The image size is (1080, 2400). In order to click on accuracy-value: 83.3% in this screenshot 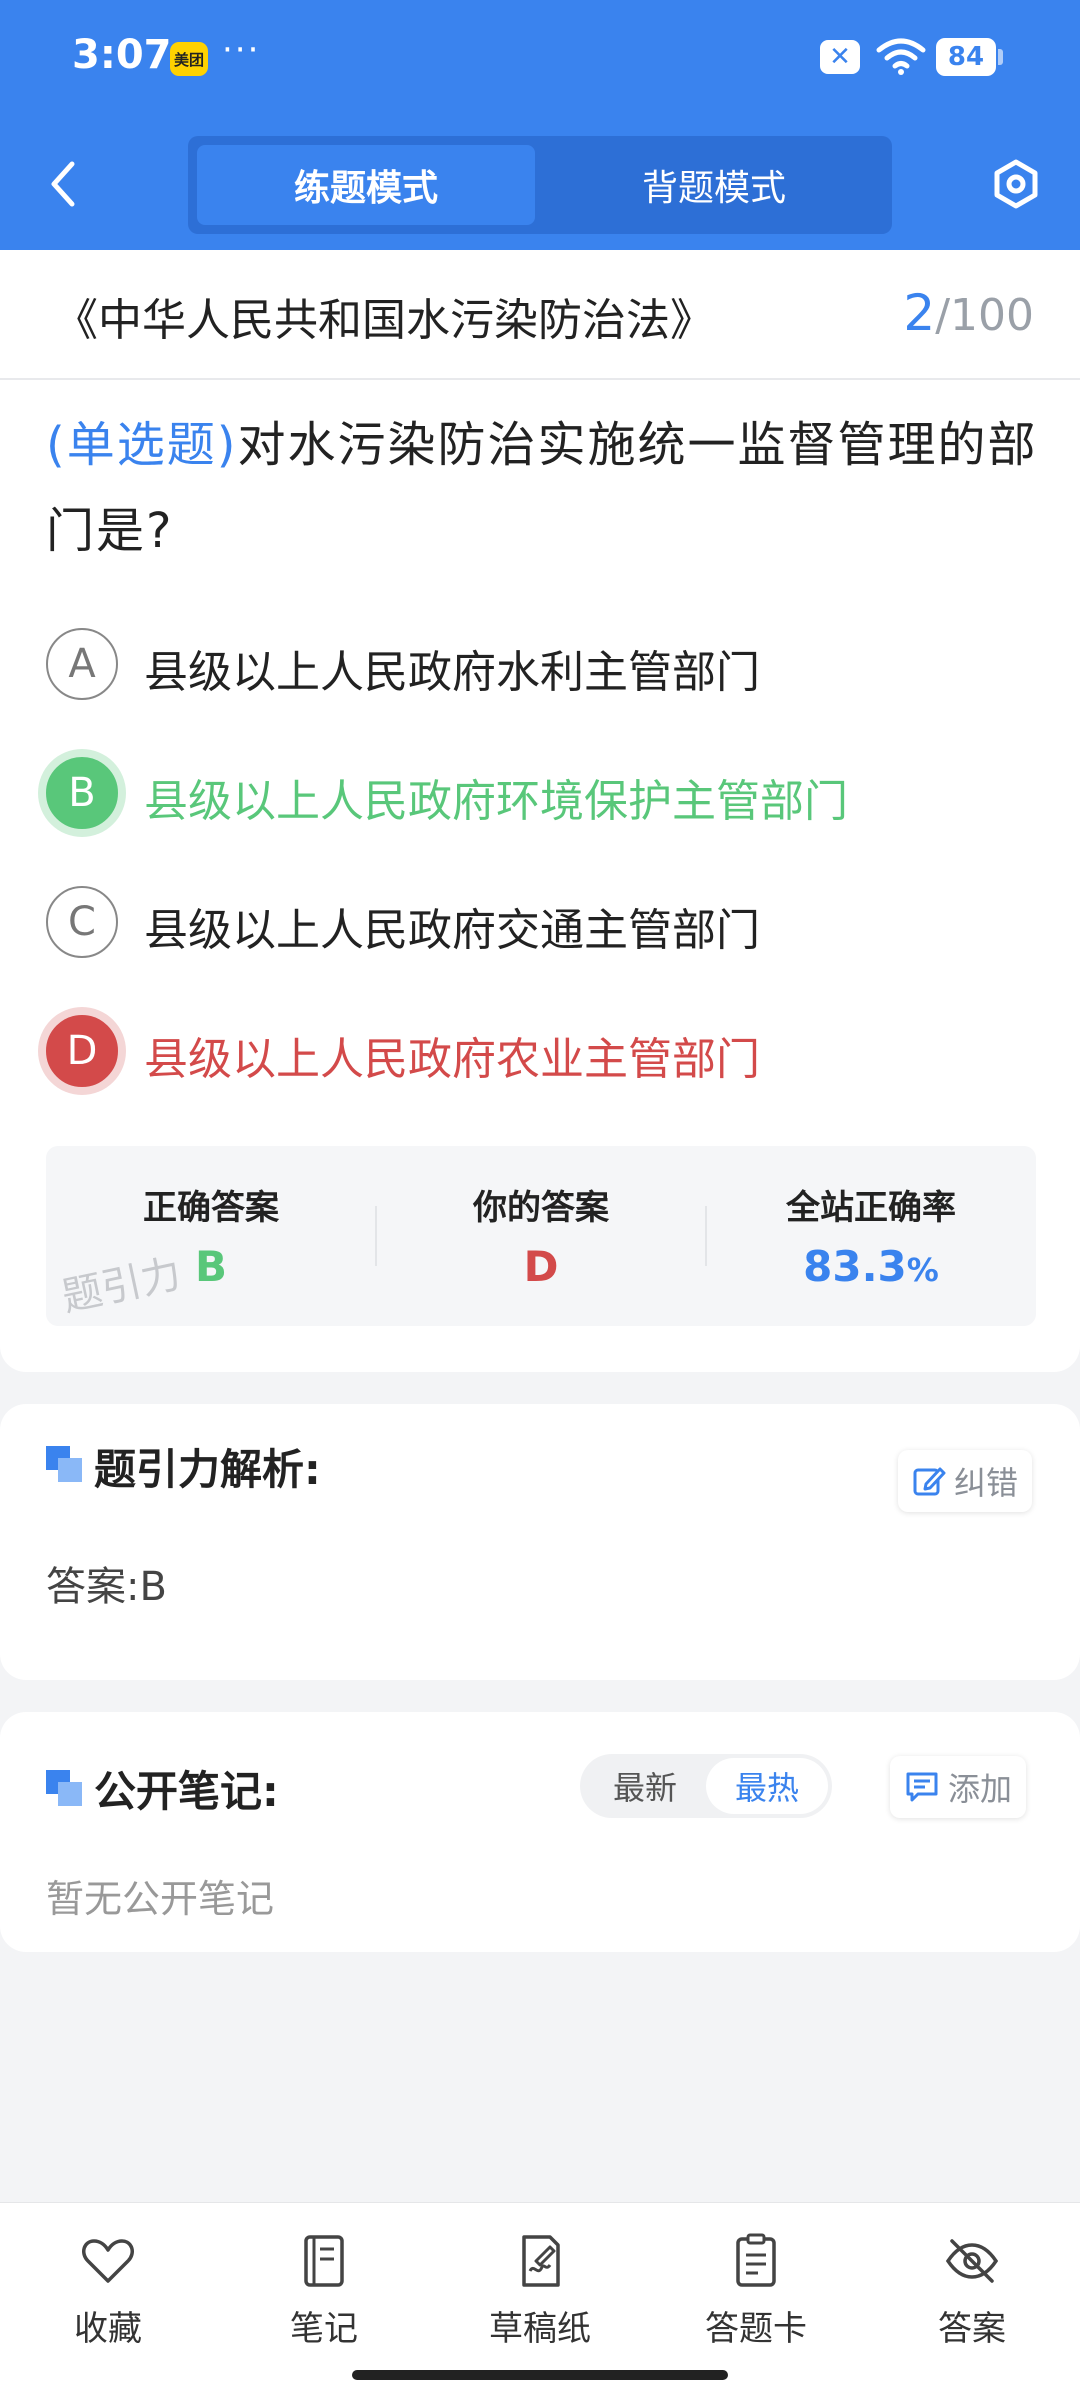, I will do `click(871, 1266)`.